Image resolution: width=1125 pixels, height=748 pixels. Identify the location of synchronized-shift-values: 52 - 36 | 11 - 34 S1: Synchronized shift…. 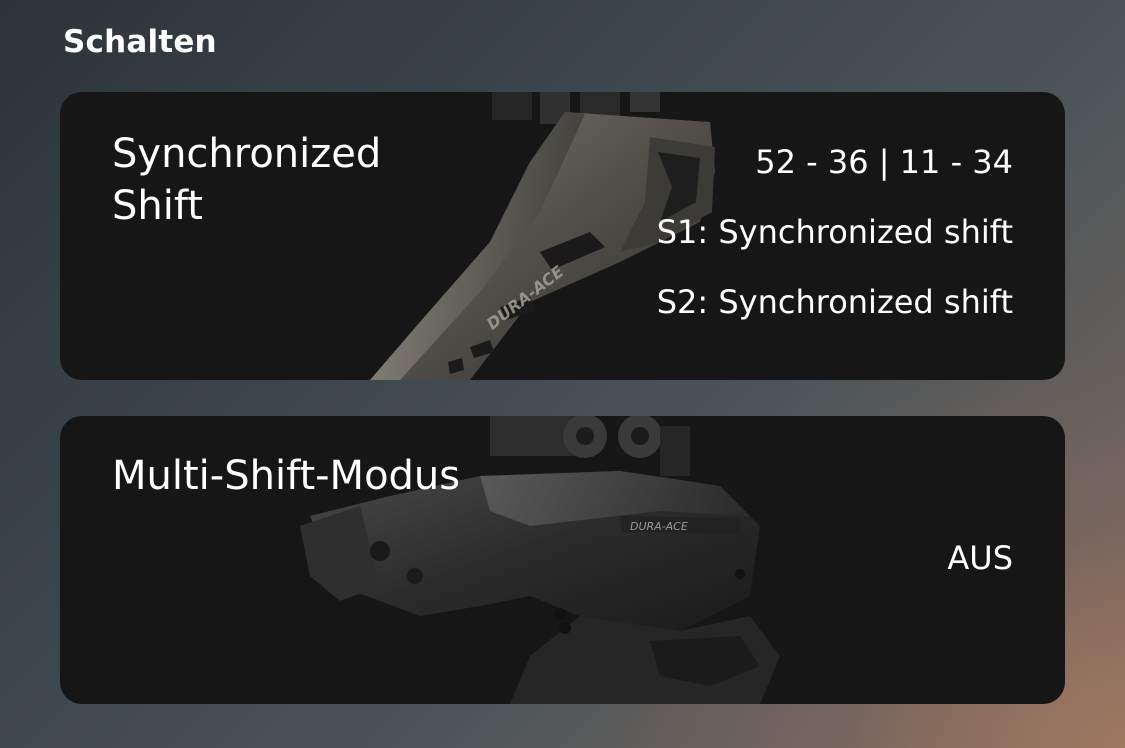
(835, 232).